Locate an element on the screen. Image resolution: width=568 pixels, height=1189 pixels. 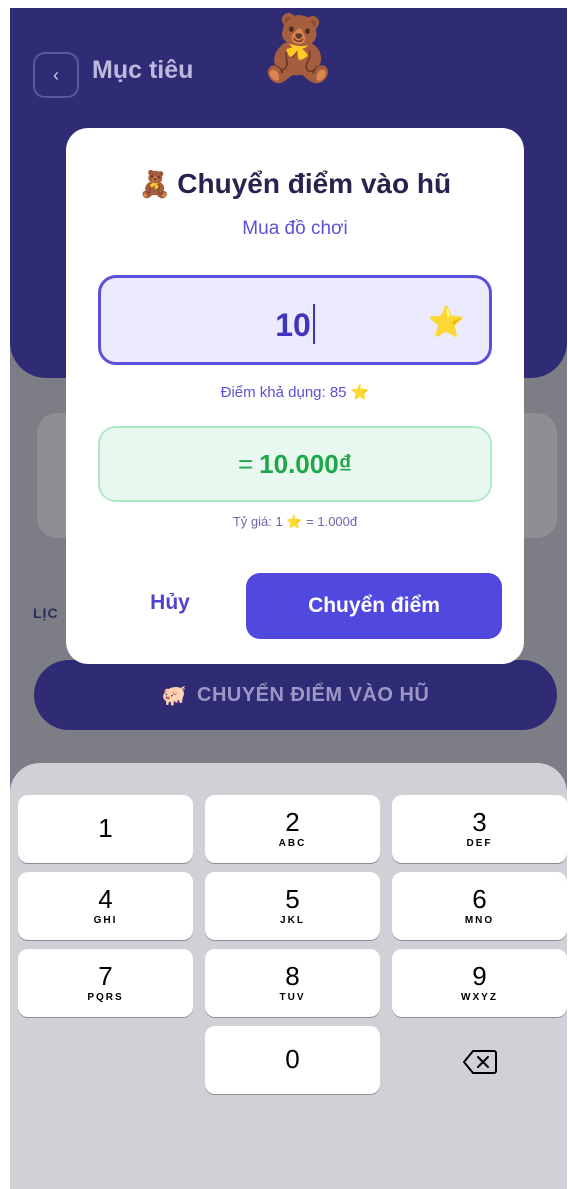
piggy-bank-icon: 🐖 is located at coordinates (174, 695).